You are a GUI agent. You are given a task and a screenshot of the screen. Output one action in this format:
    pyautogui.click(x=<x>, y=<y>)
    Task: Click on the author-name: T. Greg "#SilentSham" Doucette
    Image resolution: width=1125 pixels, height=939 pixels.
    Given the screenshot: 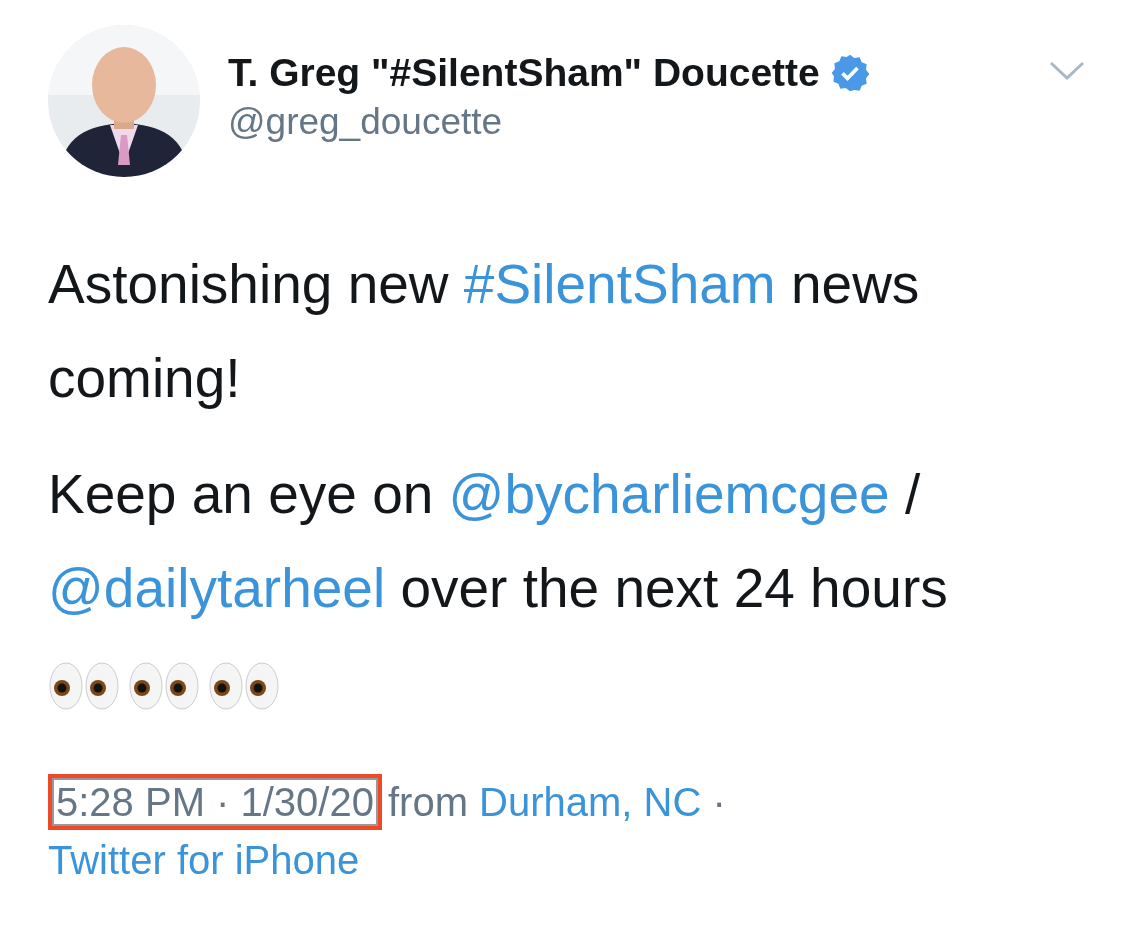 What is the action you would take?
    pyautogui.click(x=524, y=73)
    